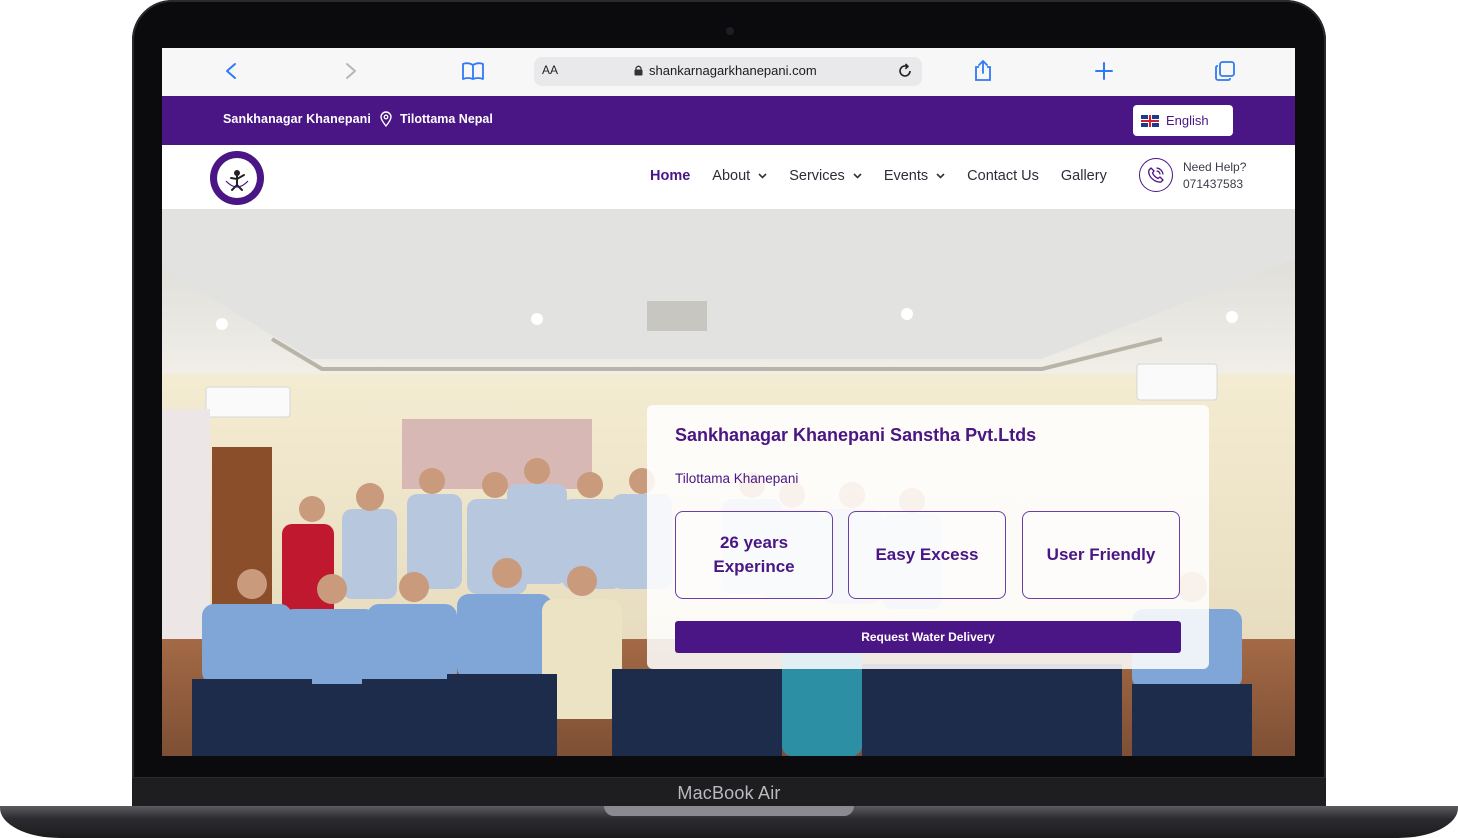 This screenshot has width=1458, height=838. Describe the element at coordinates (737, 478) in the screenshot. I see `hero-subtitle: Tilottama Khanepani` at that location.